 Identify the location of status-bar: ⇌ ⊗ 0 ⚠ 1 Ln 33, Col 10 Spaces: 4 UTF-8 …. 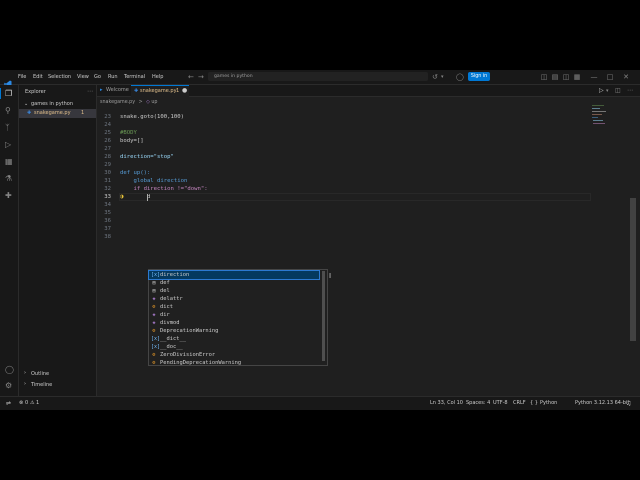
(320, 403).